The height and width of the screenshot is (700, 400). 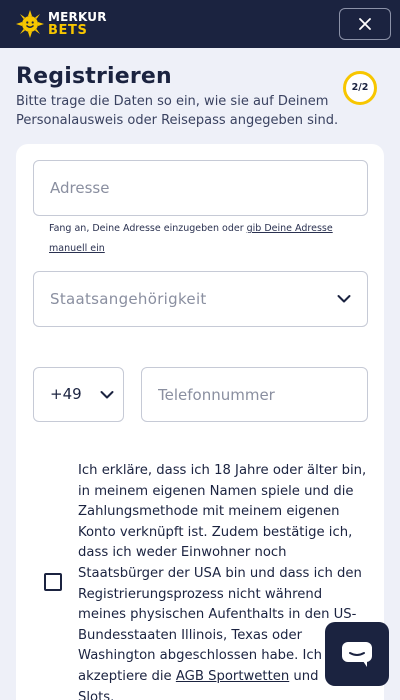 I want to click on address-input, so click(x=200, y=188).